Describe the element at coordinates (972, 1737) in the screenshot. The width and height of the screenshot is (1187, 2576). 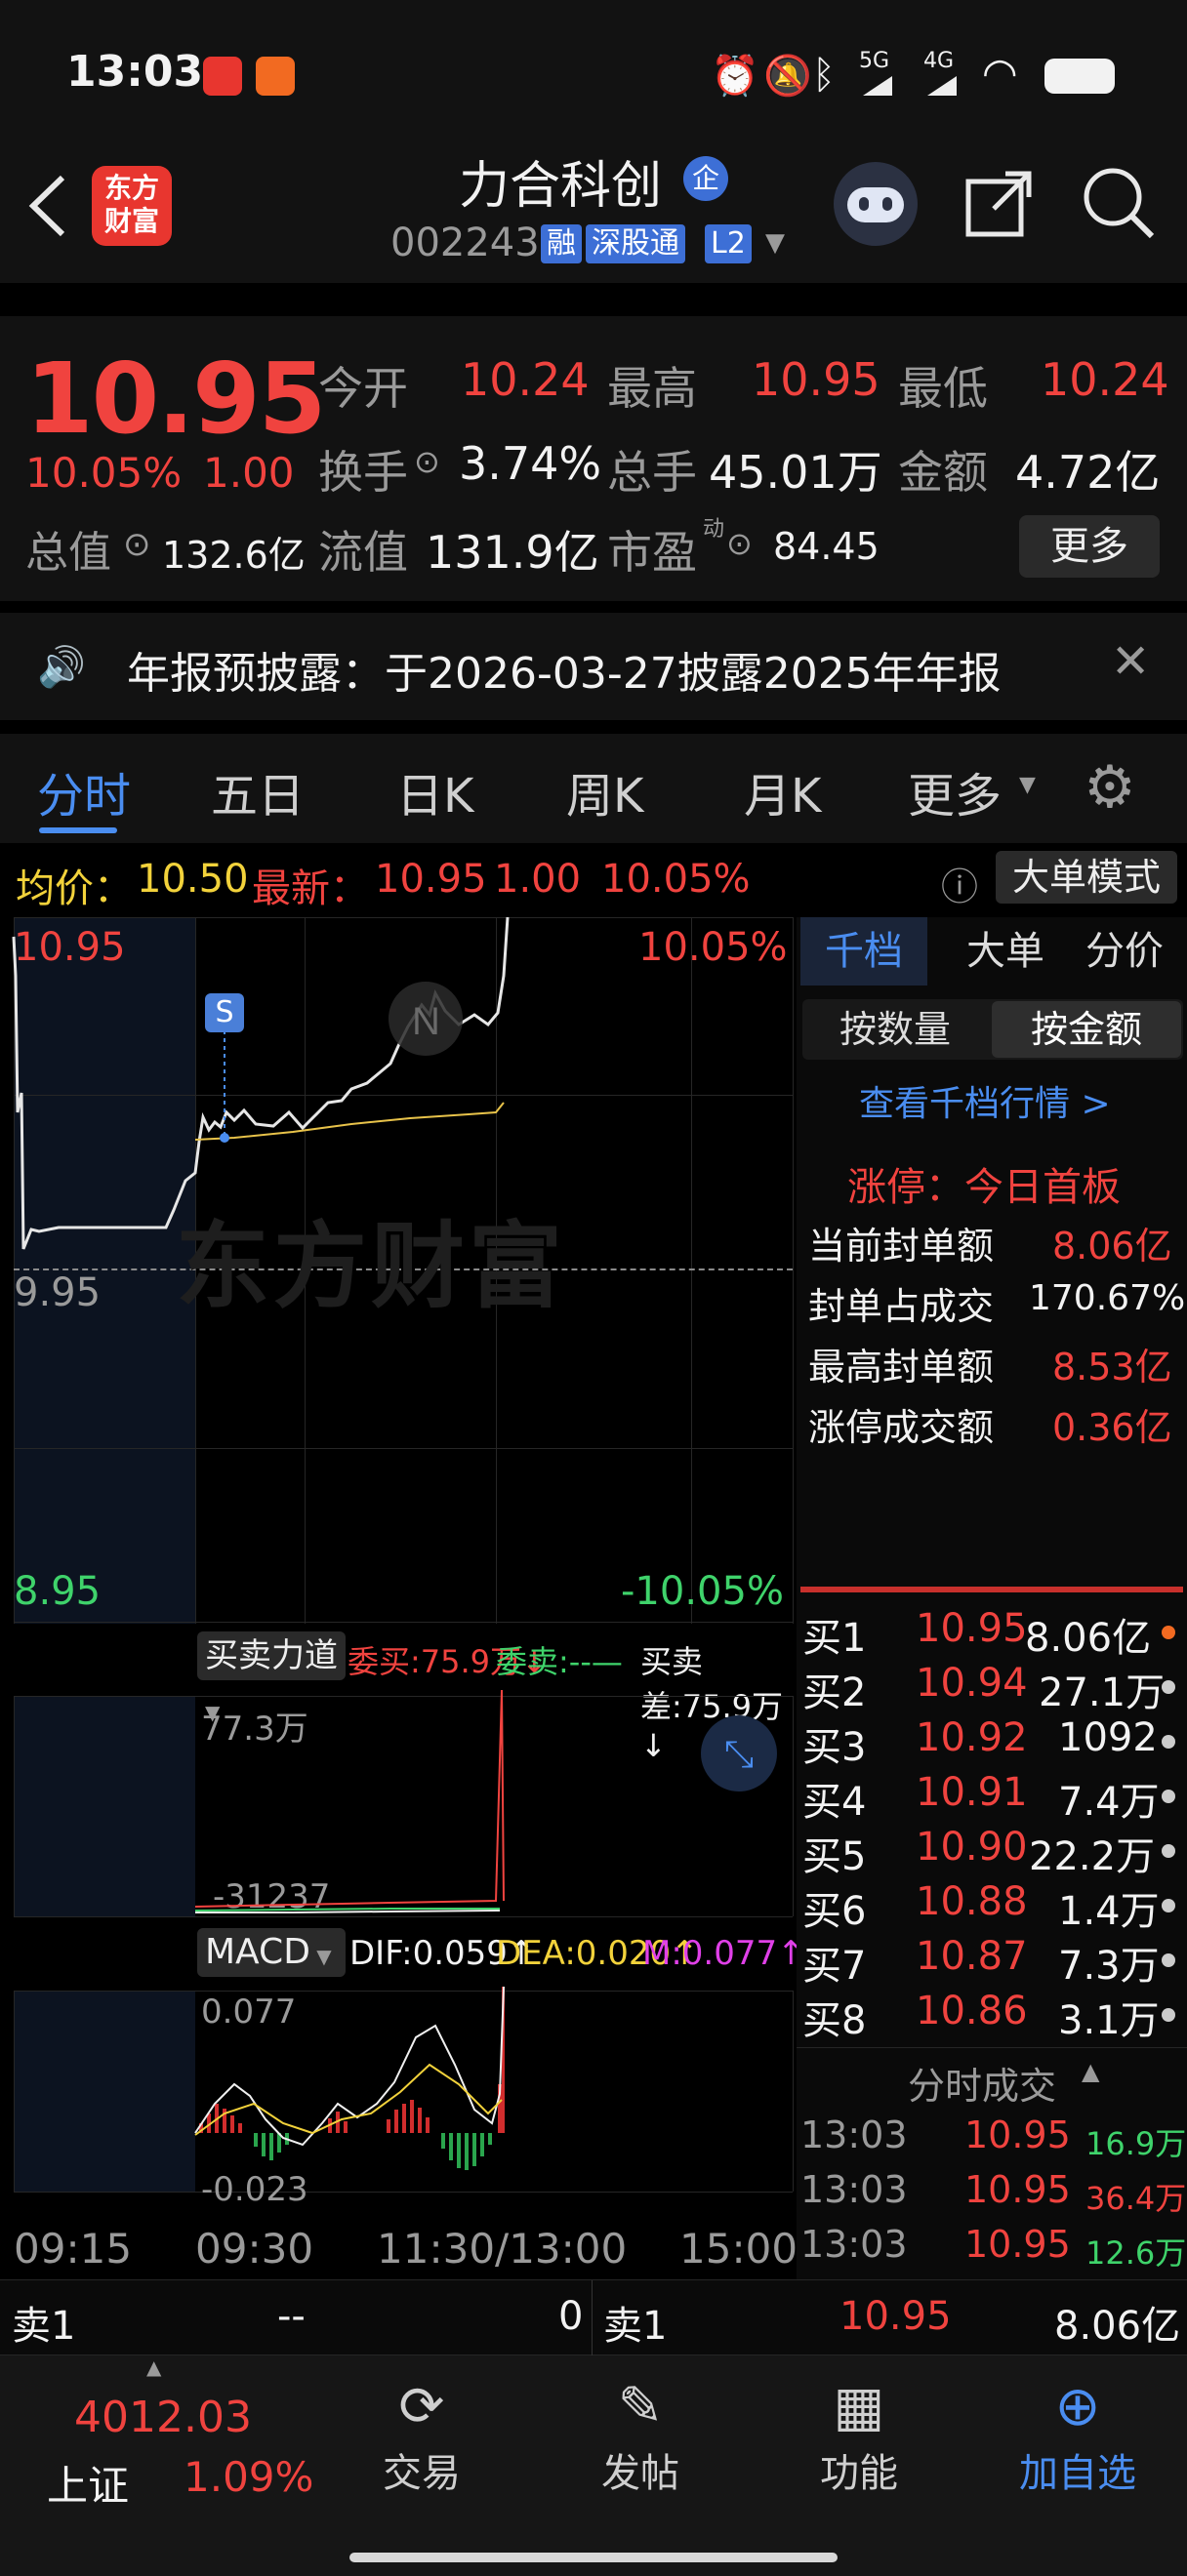
I see `ob-price: 10.92` at that location.